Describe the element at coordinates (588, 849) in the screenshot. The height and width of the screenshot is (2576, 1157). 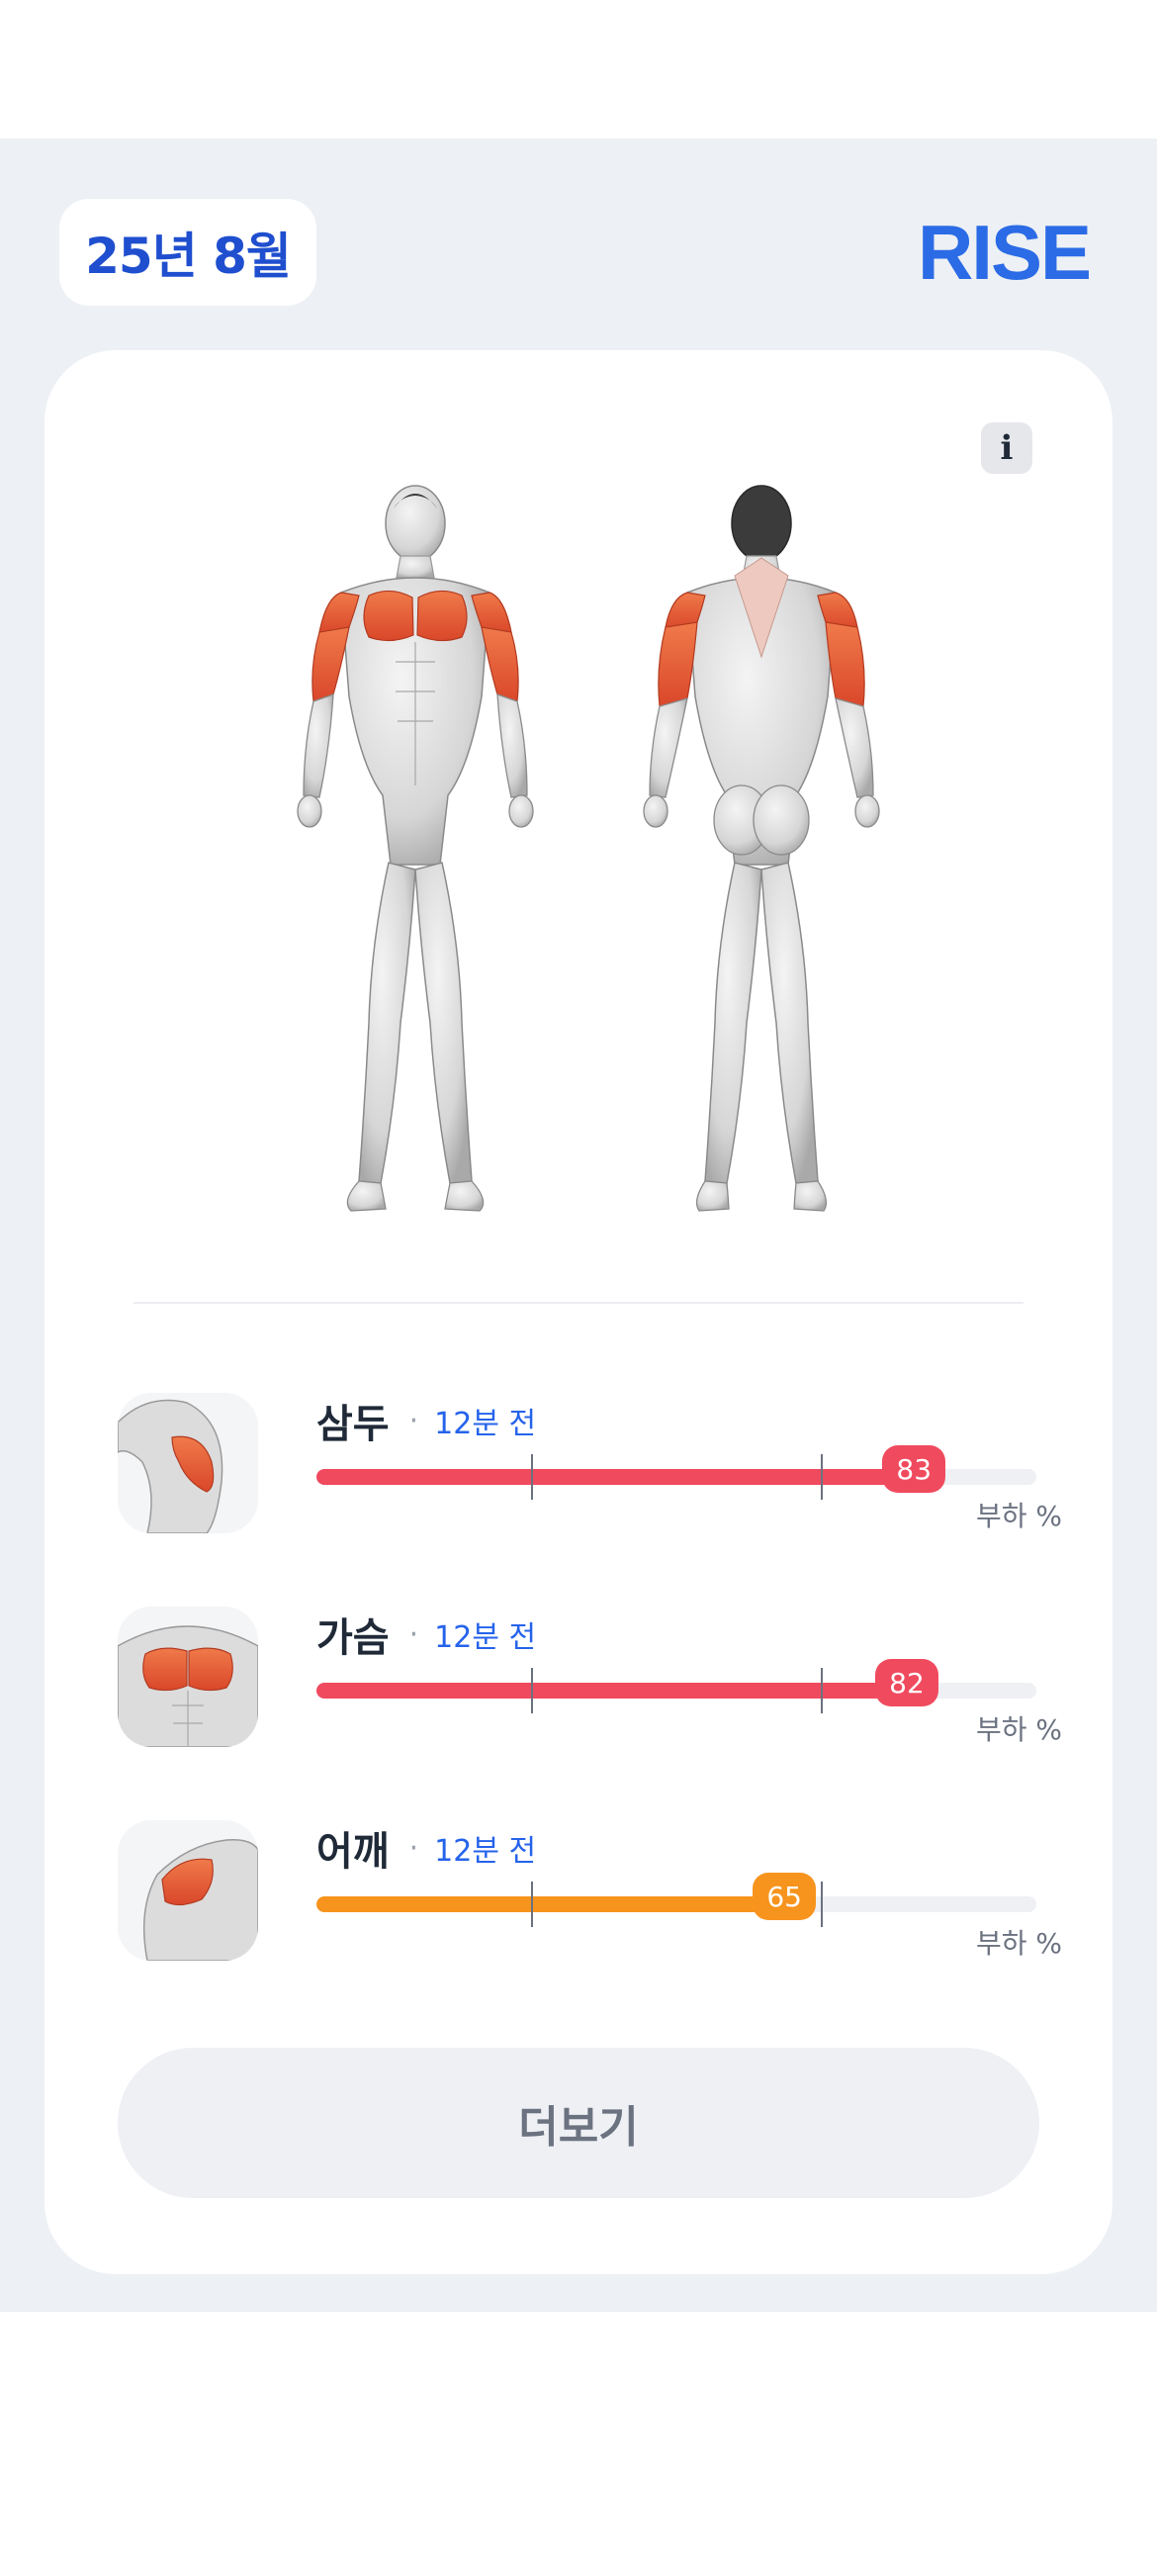
I see `body-muscle-map` at that location.